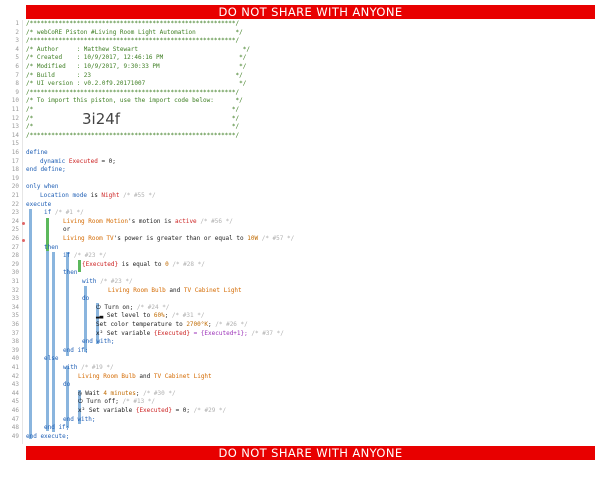 The width and height of the screenshot is (601, 500). What do you see at coordinates (159, 393) in the screenshot?
I see `statement-comment: /* #30 */` at bounding box center [159, 393].